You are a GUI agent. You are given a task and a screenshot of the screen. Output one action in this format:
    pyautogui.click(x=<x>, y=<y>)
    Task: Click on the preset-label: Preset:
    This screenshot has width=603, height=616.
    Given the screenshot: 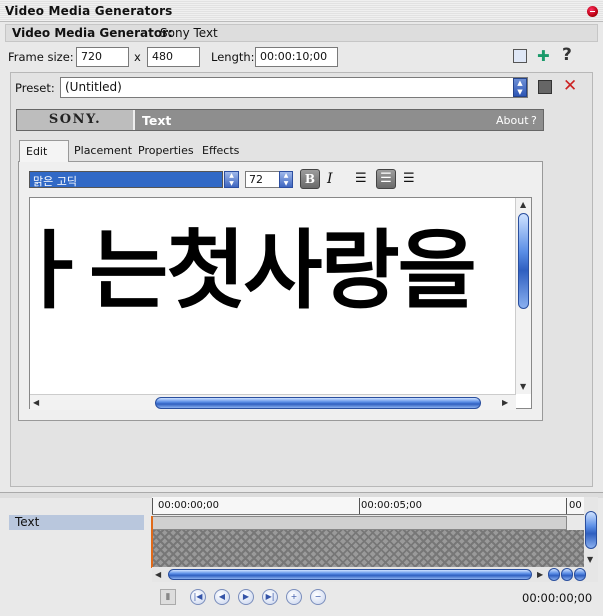 What is the action you would take?
    pyautogui.click(x=35, y=88)
    